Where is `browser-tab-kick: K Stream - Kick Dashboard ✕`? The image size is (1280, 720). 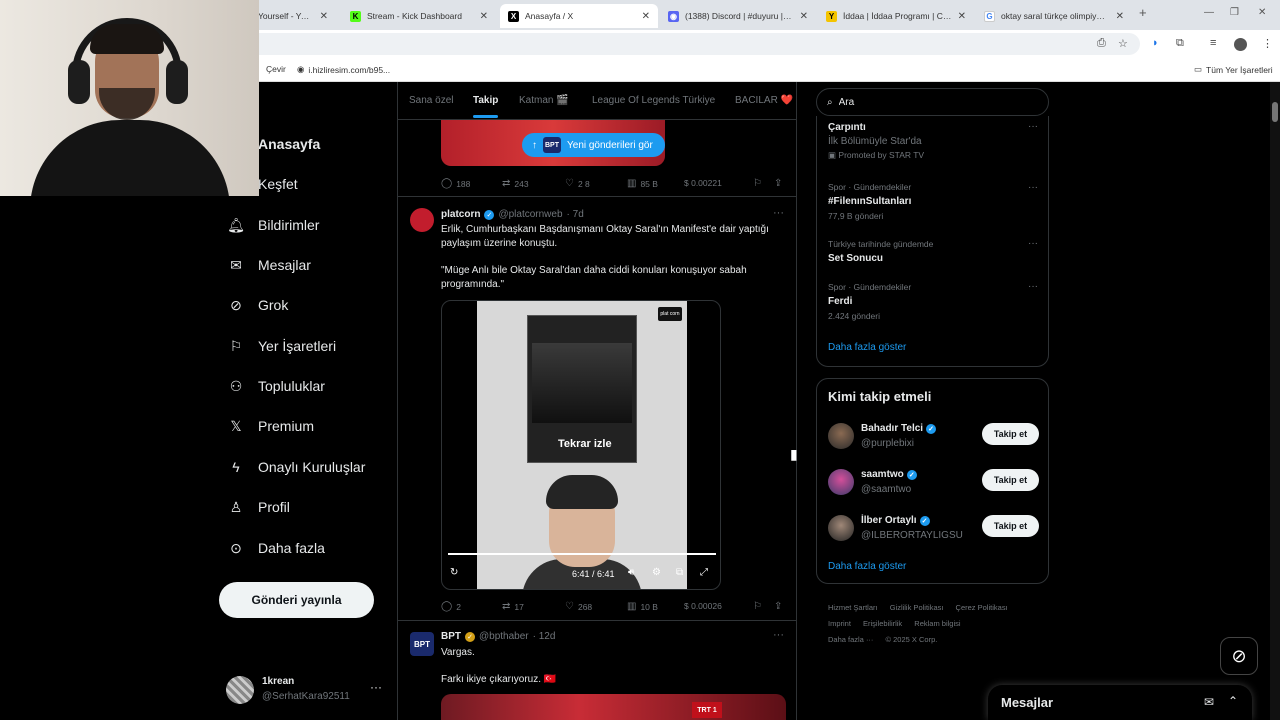
browser-tab-kick: K Stream - Kick Dashboard ✕ is located at coordinates (419, 16).